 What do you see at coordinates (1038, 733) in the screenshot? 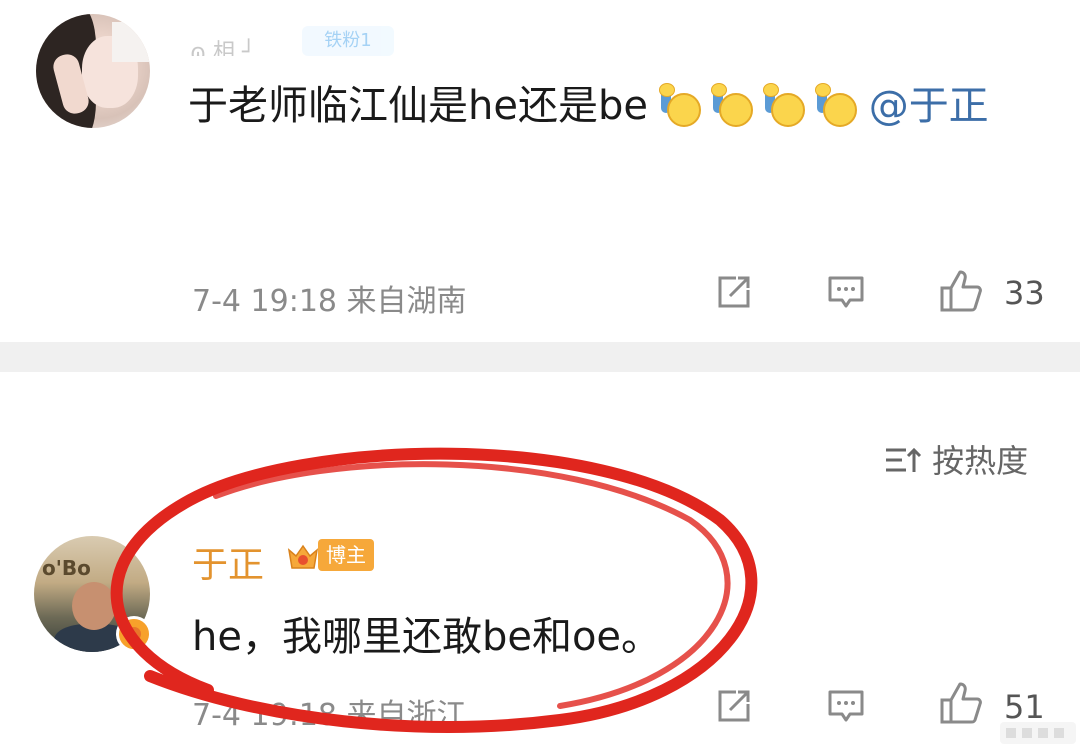
I see `watermark-icon` at bounding box center [1038, 733].